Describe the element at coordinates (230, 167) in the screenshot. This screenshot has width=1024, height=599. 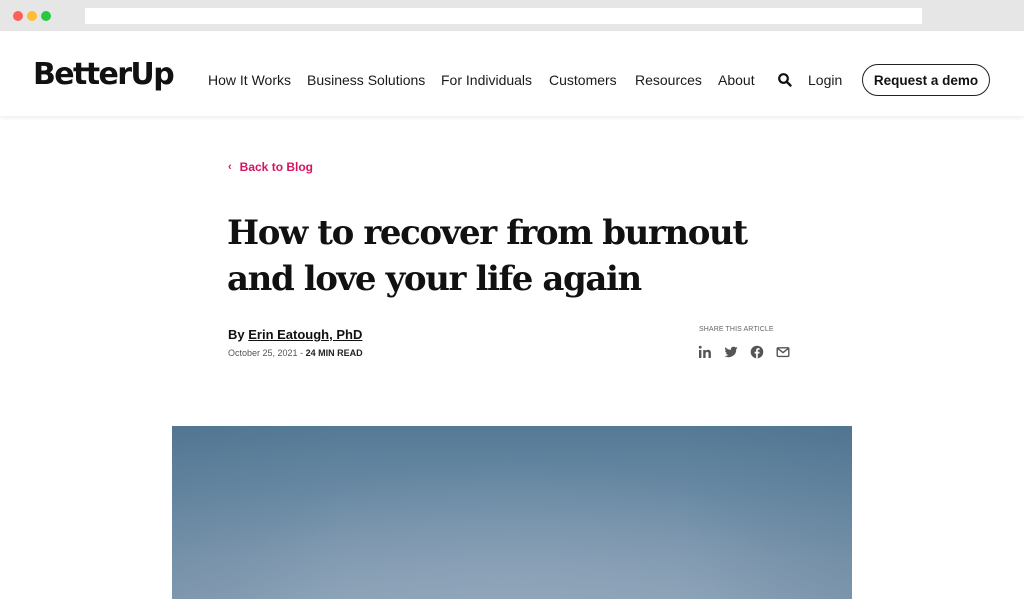
I see `chevron-left-icon: ‹` at that location.